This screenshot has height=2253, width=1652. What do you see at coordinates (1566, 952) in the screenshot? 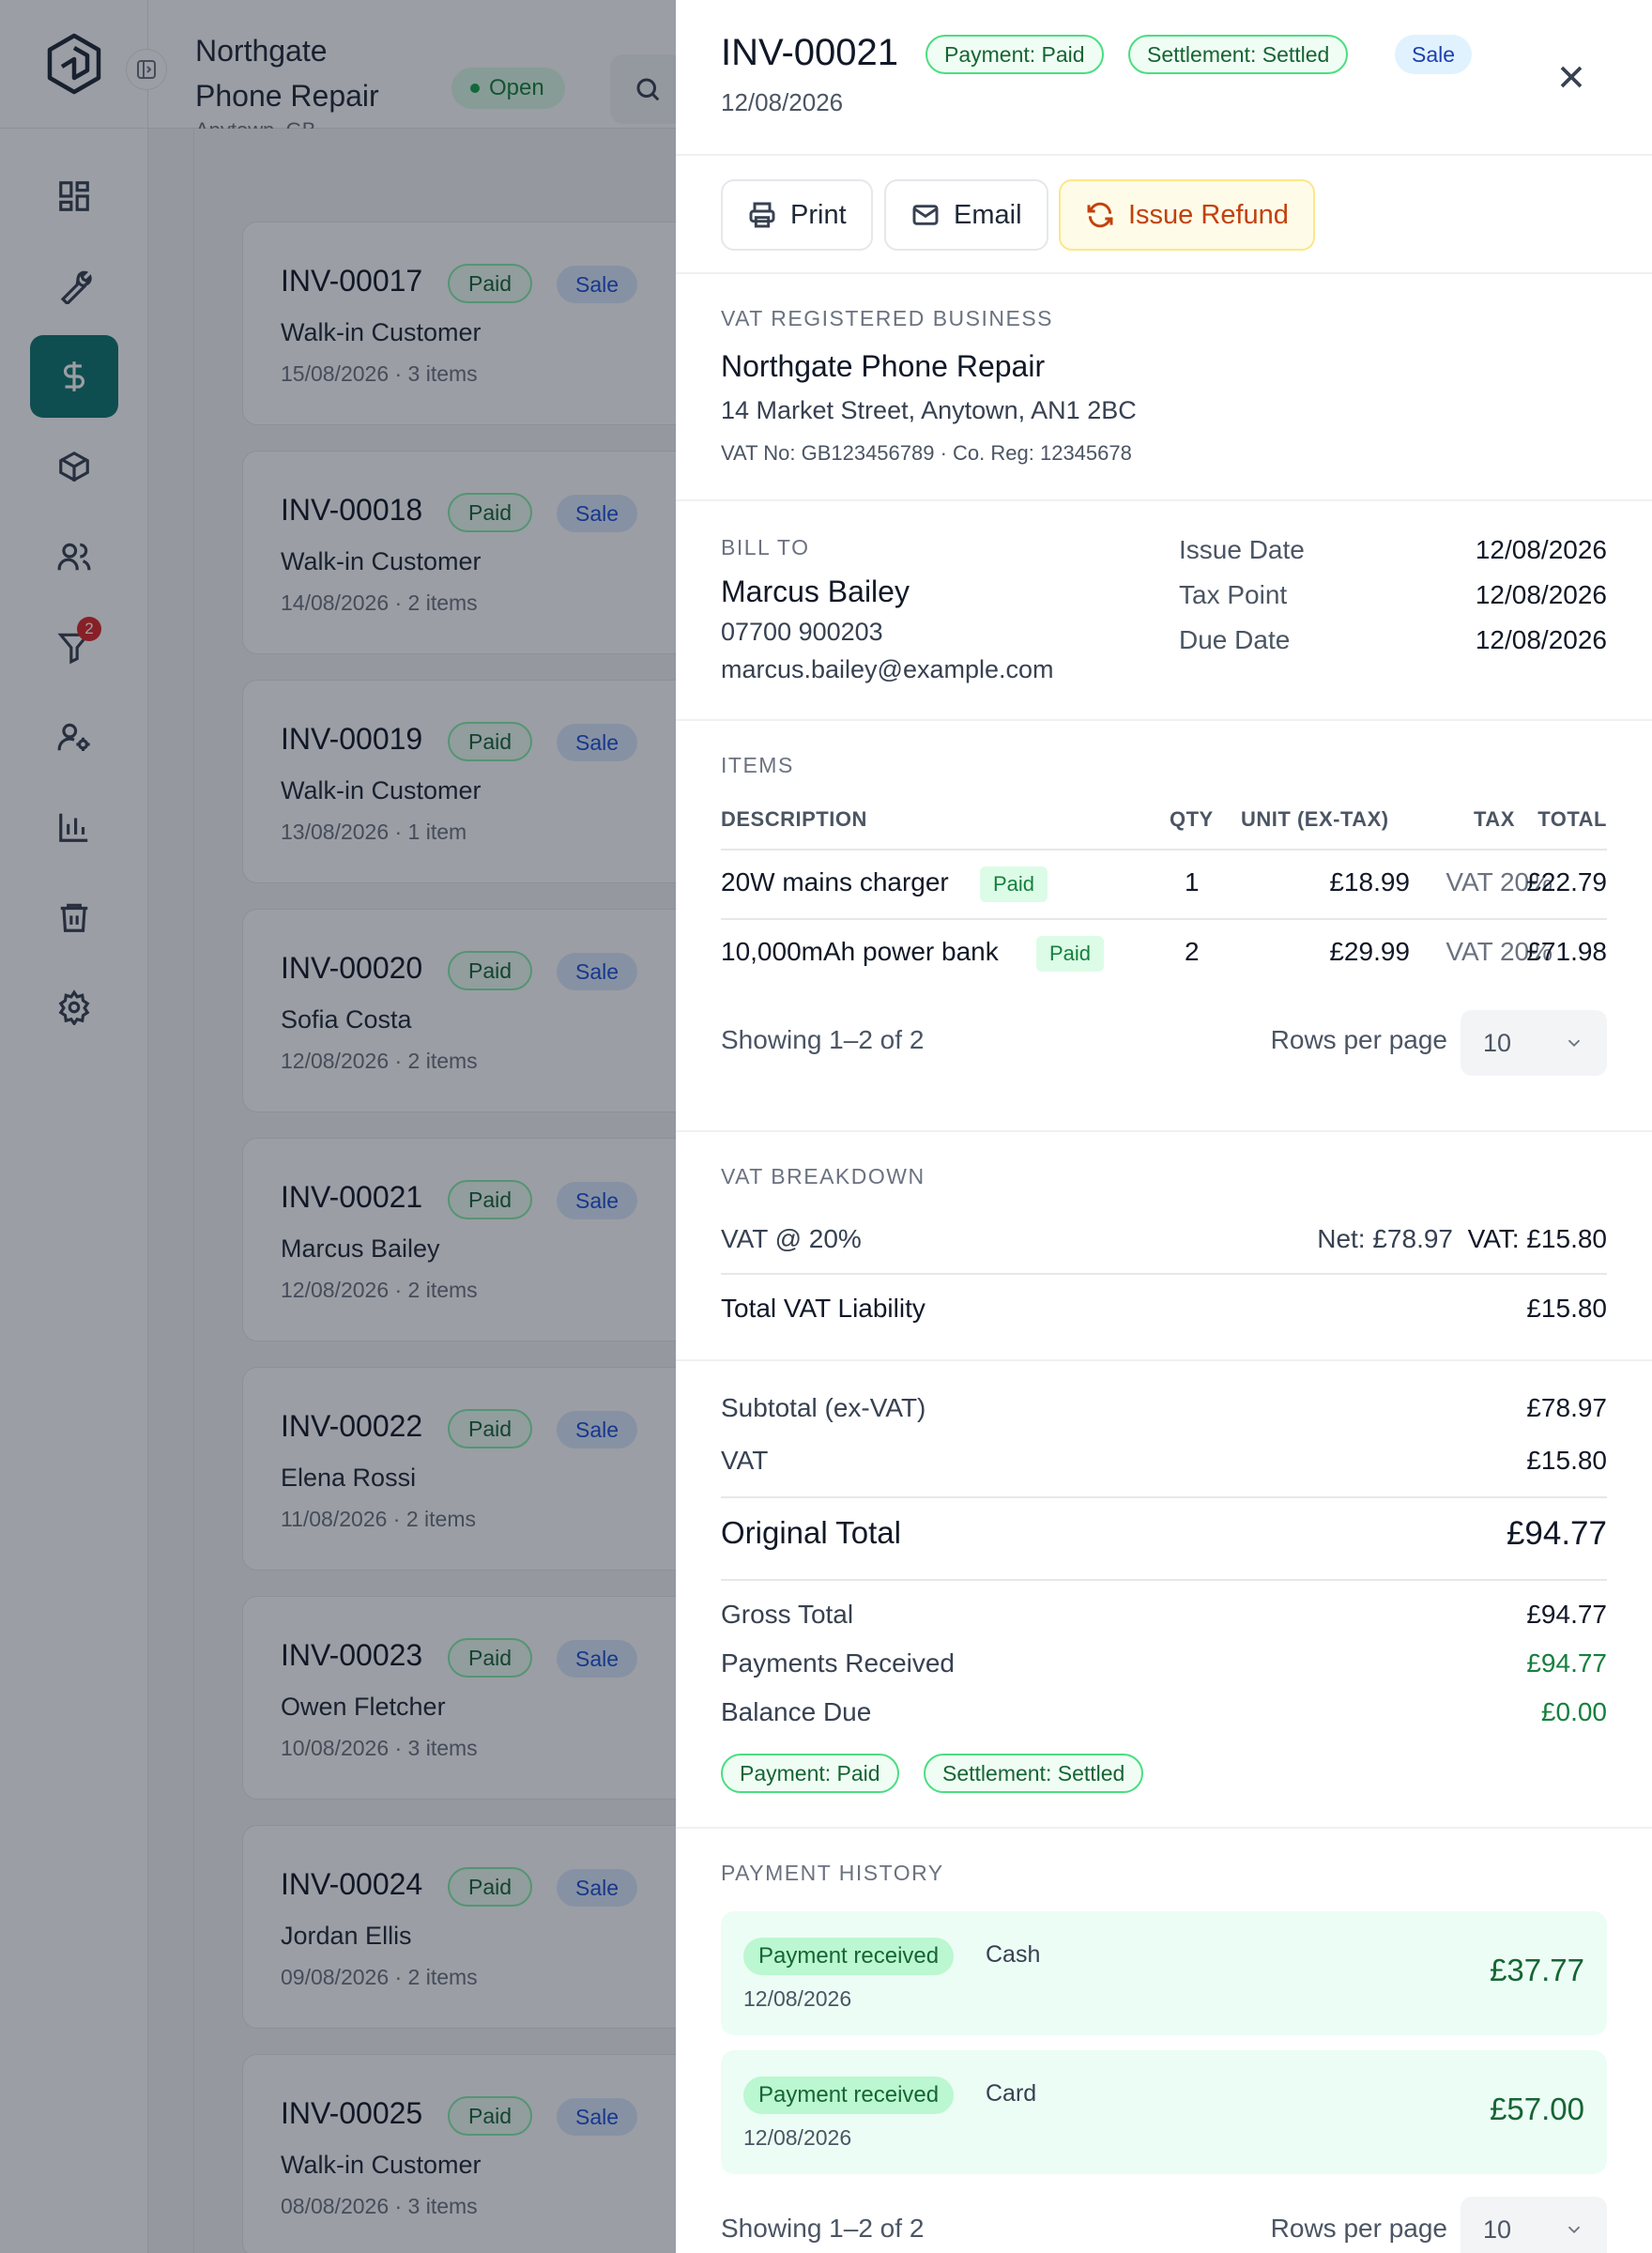
I see `item-total: £71.98` at bounding box center [1566, 952].